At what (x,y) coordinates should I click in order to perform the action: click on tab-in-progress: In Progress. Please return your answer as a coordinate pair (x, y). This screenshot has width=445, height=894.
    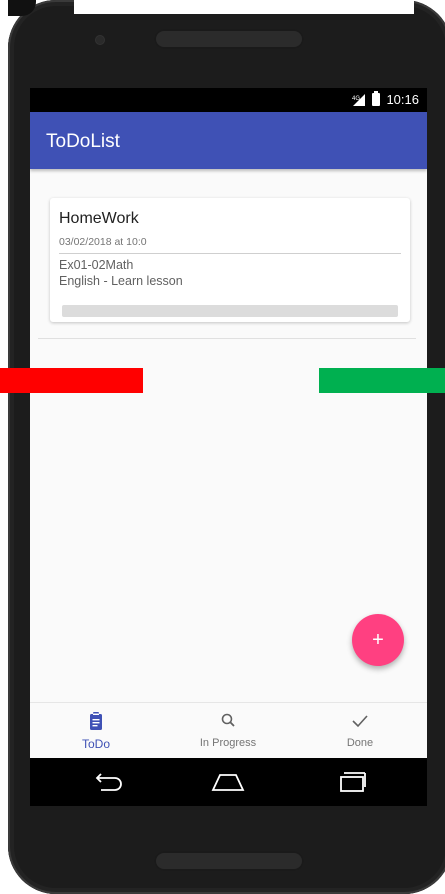
    Looking at the image, I should click on (228, 731).